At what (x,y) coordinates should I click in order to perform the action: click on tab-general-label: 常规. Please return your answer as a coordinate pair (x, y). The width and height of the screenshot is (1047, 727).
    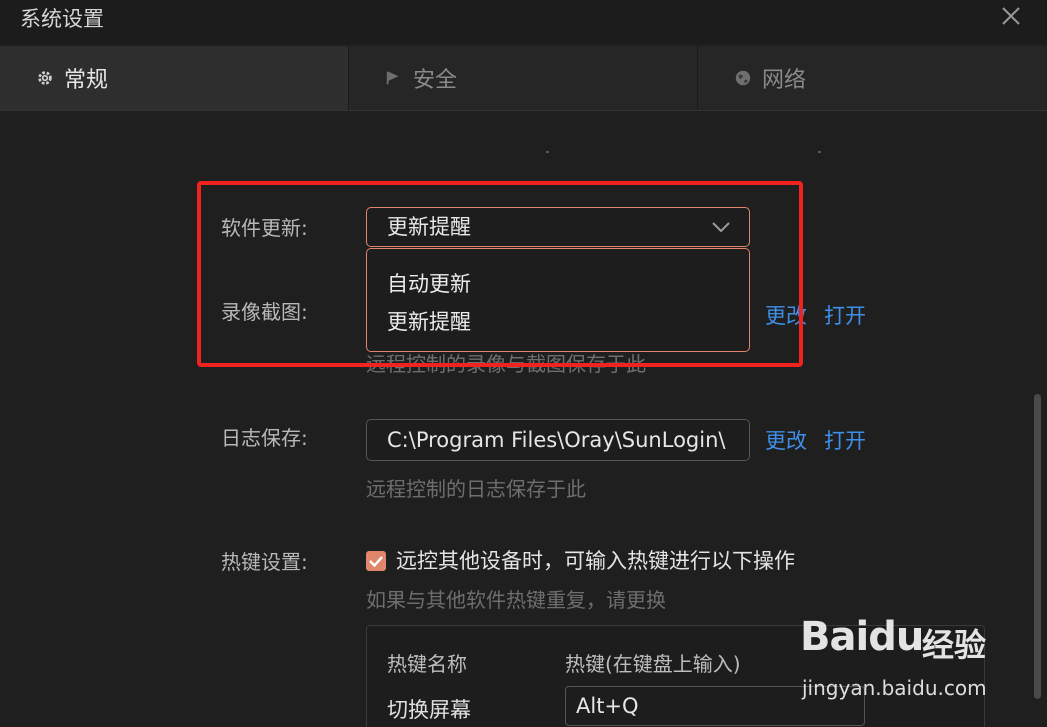
    Looking at the image, I should click on (86, 80).